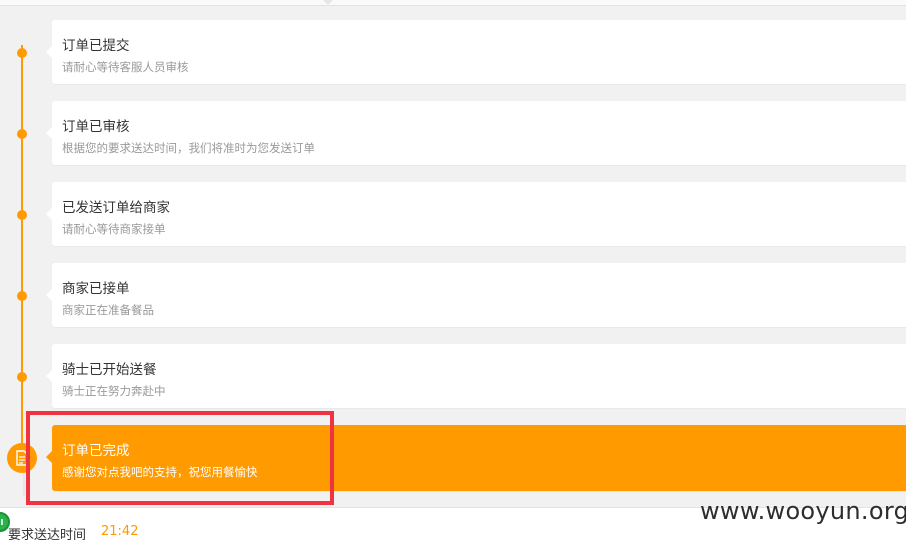 The image size is (906, 540). I want to click on watermark: www.wooyun.org, so click(803, 511).